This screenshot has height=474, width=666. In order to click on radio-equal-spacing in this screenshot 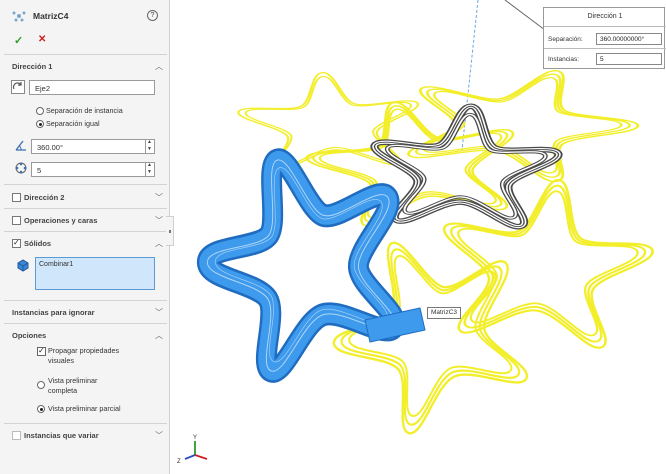, I will do `click(40, 124)`.